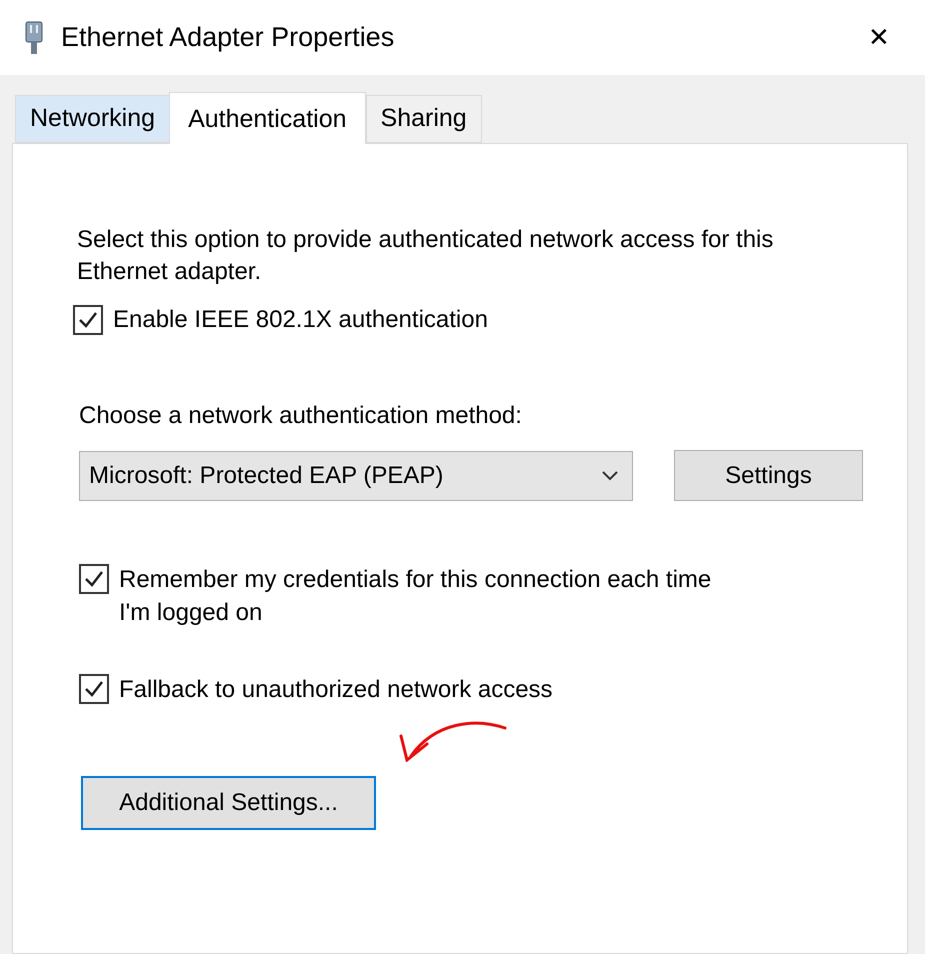 The image size is (925, 954). What do you see at coordinates (356, 475) in the screenshot?
I see `method-dropdown: Microsoft: Protected EAP (PEAP)` at bounding box center [356, 475].